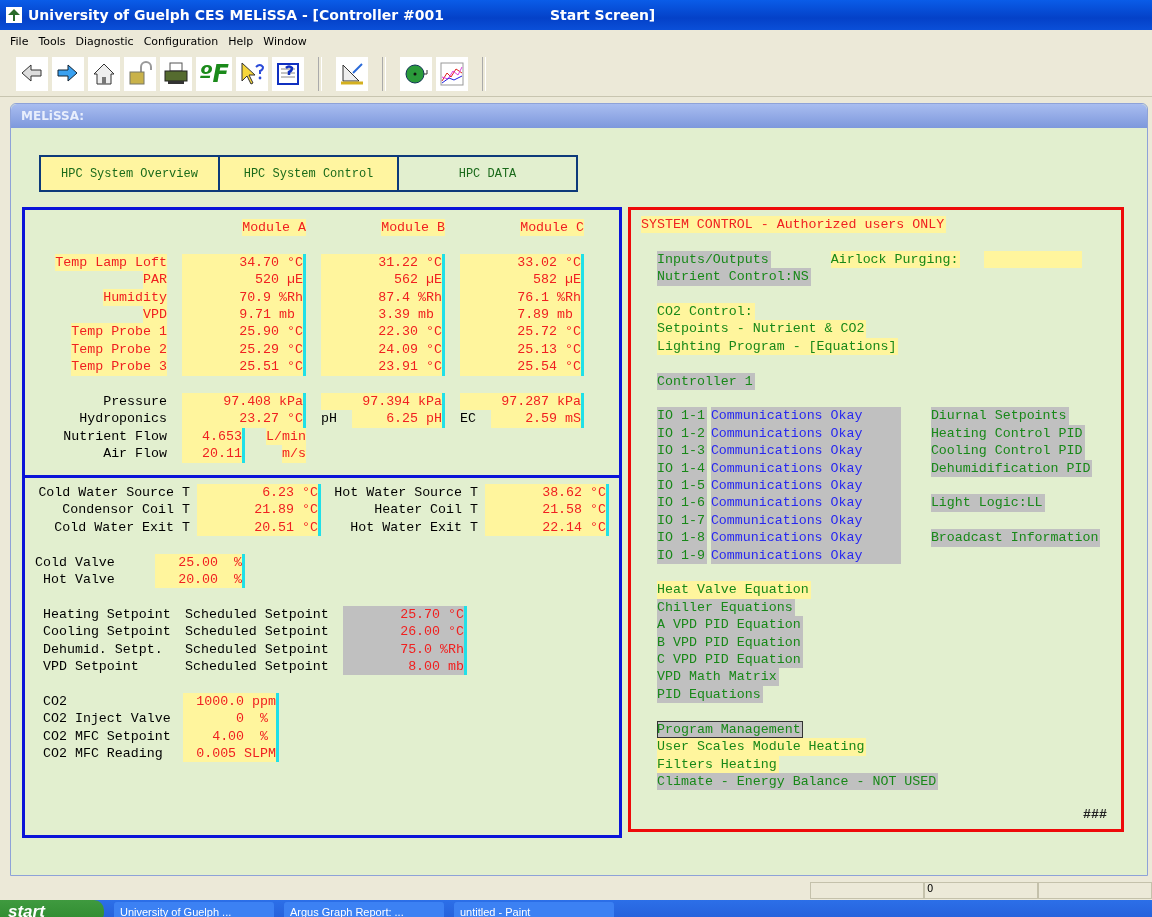  Describe the element at coordinates (104, 41) in the screenshot. I see `menu-item: Diagnostic` at that location.